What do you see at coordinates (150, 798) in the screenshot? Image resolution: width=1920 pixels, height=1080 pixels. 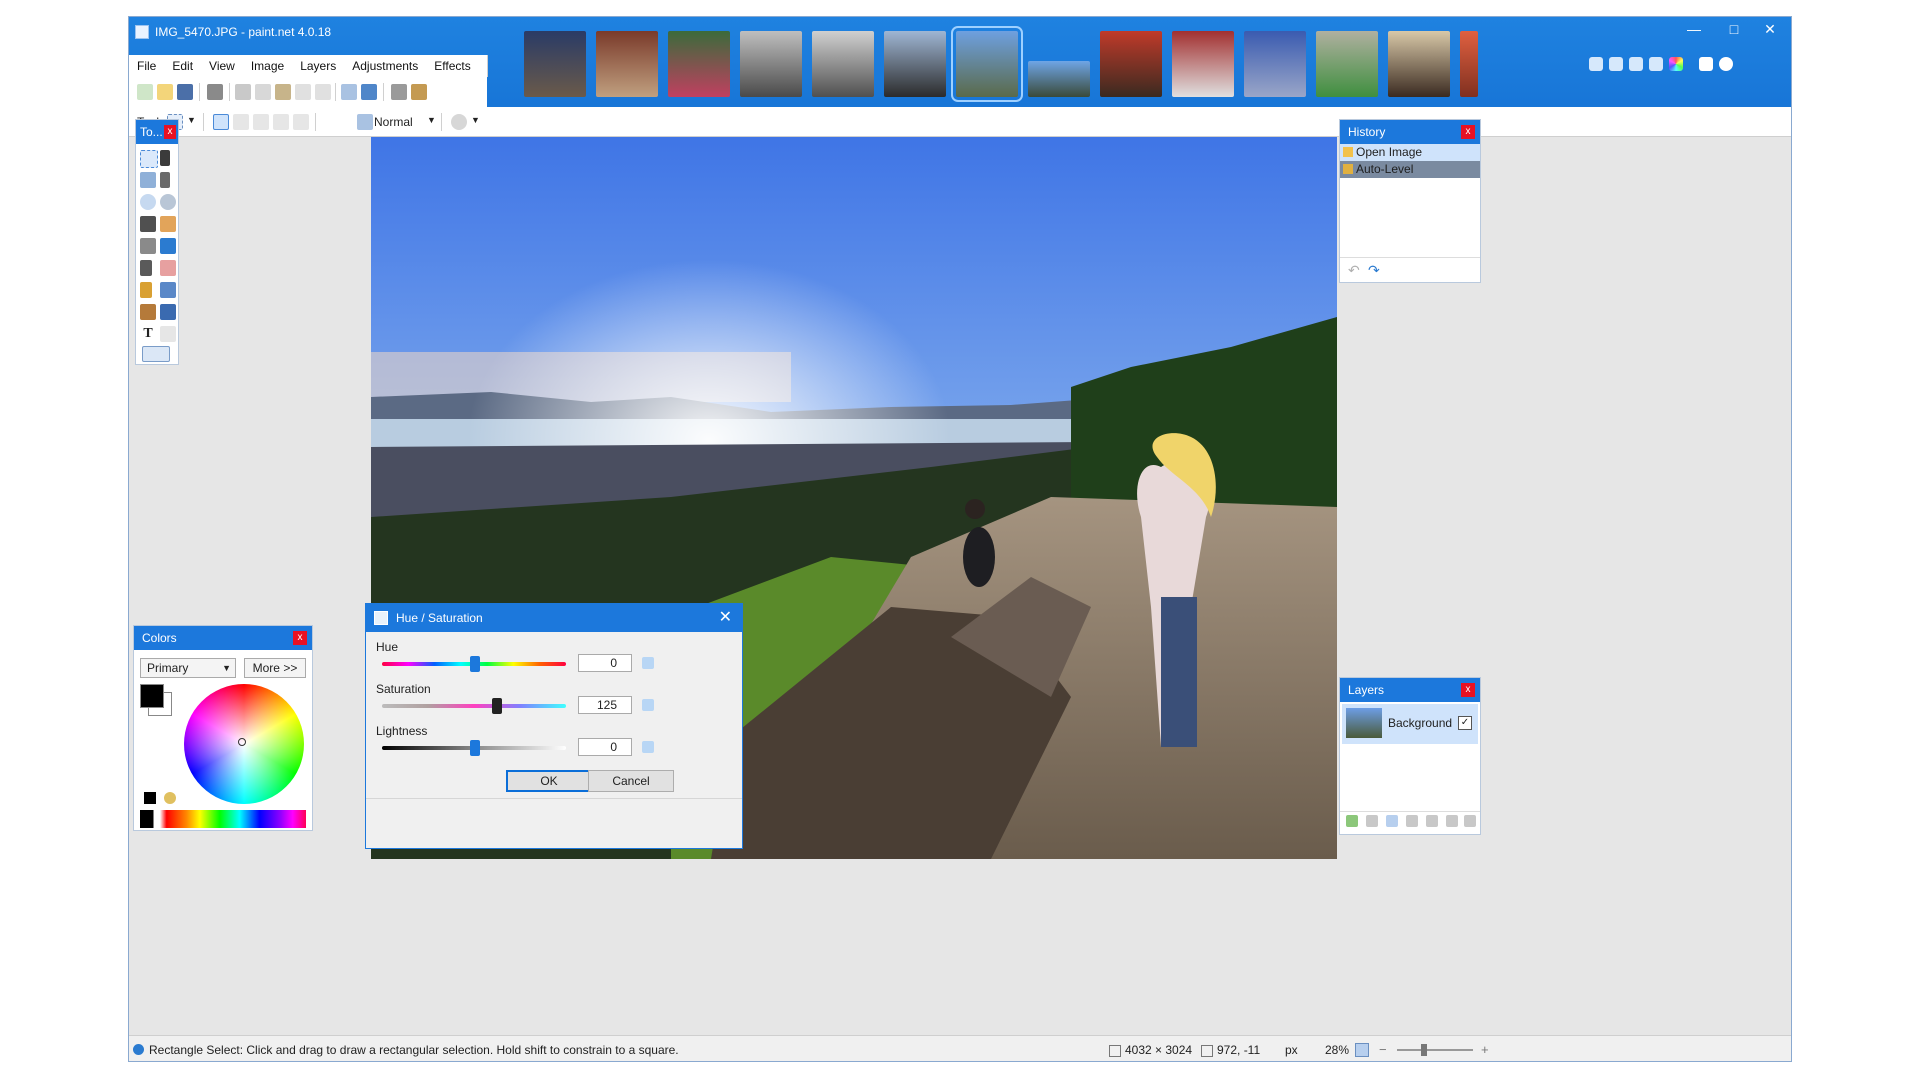 I see `black-white-reset-icon` at bounding box center [150, 798].